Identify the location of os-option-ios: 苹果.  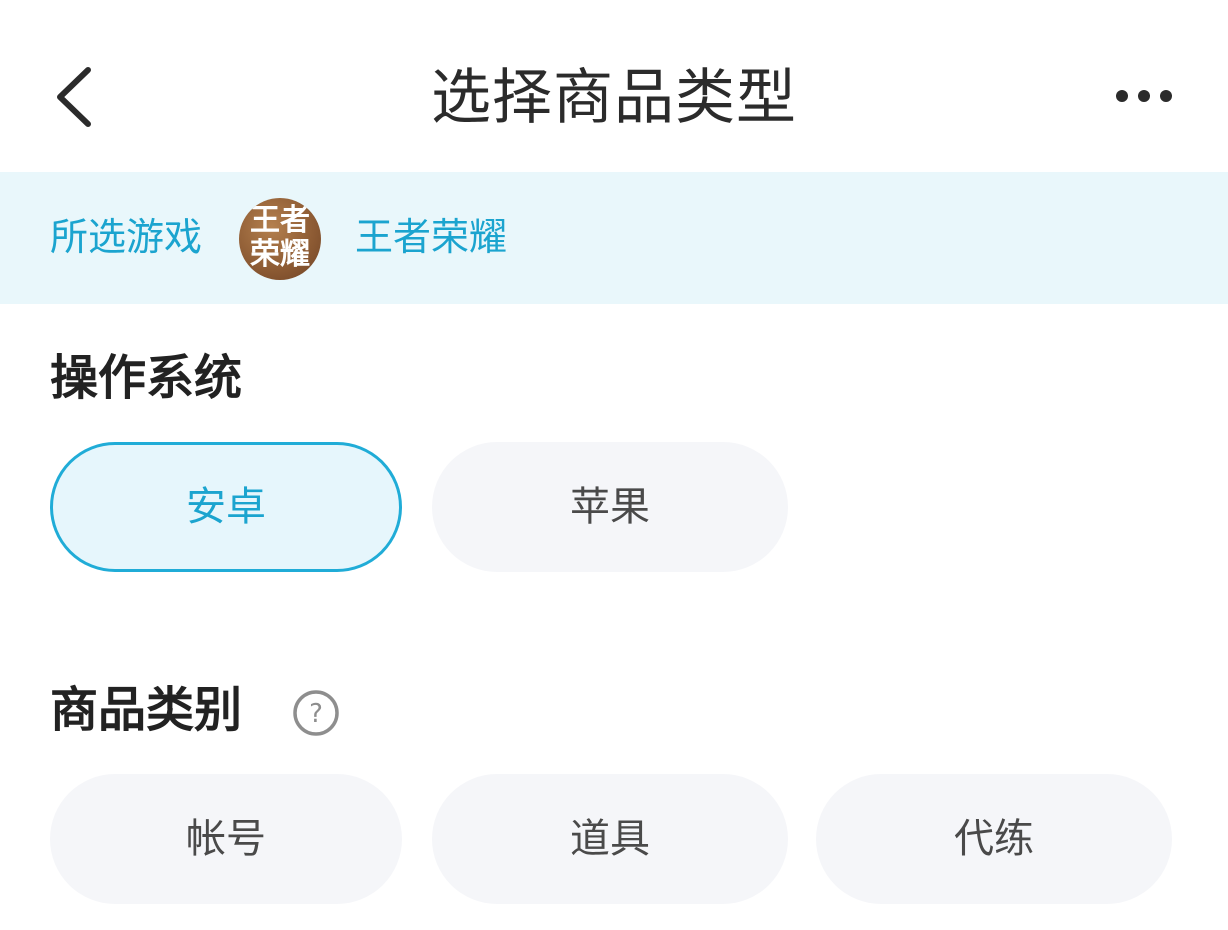
(610, 507).